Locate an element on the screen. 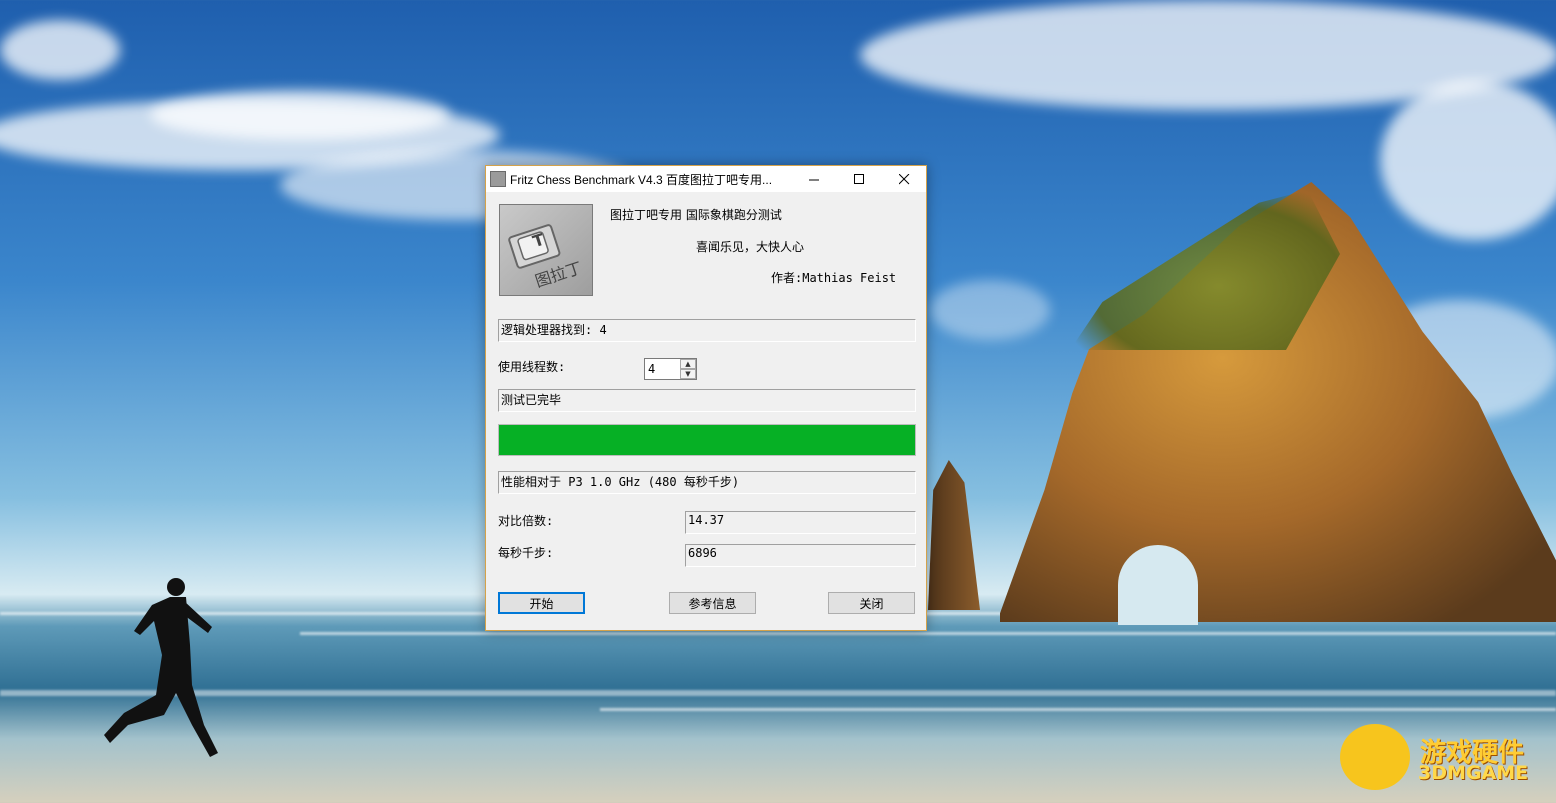  rock-arch is located at coordinates (1158, 585).